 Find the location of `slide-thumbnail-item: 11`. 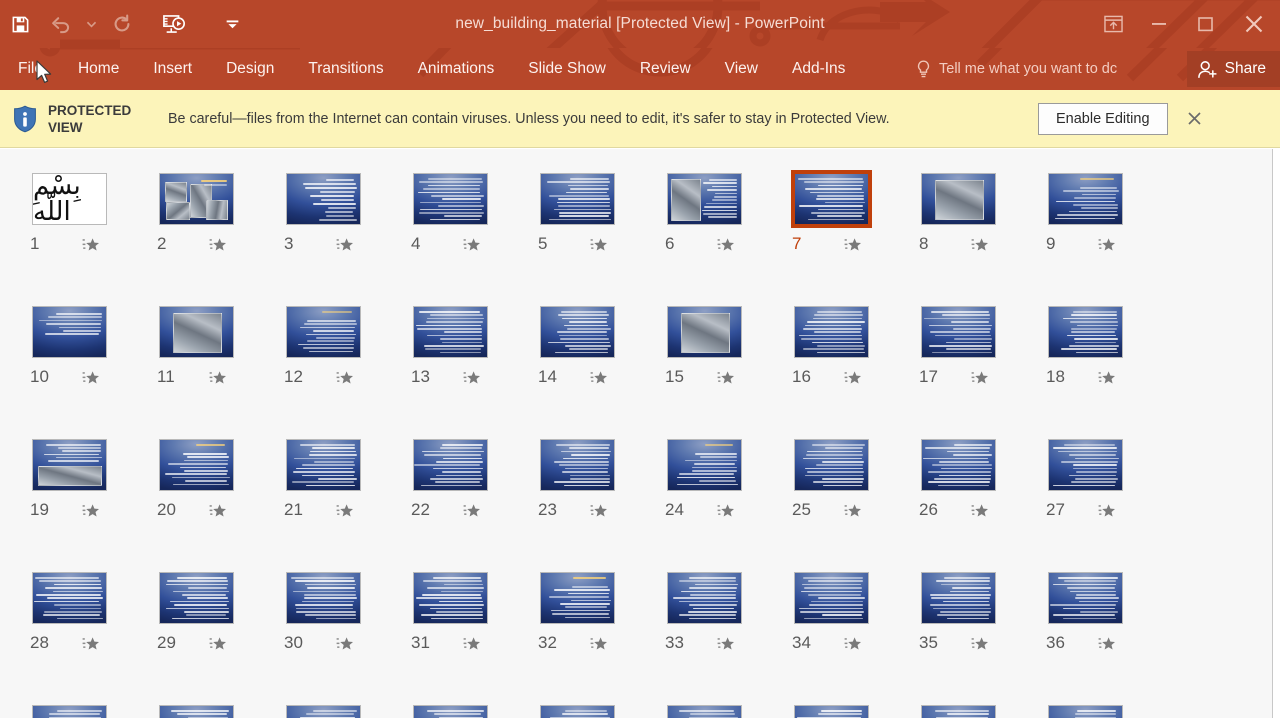

slide-thumbnail-item: 11 is located at coordinates (206, 351).